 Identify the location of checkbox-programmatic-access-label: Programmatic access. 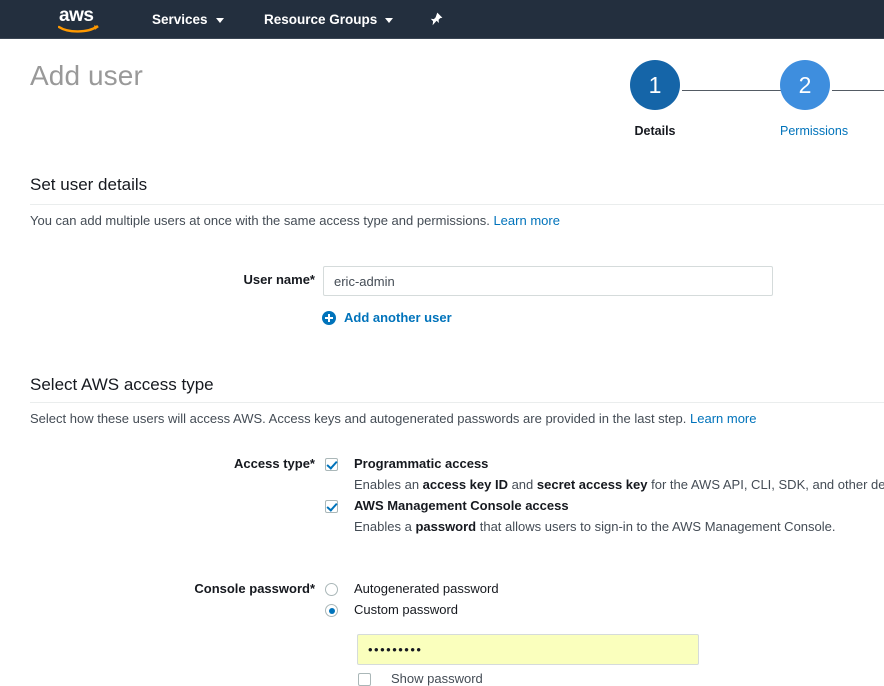
(421, 463).